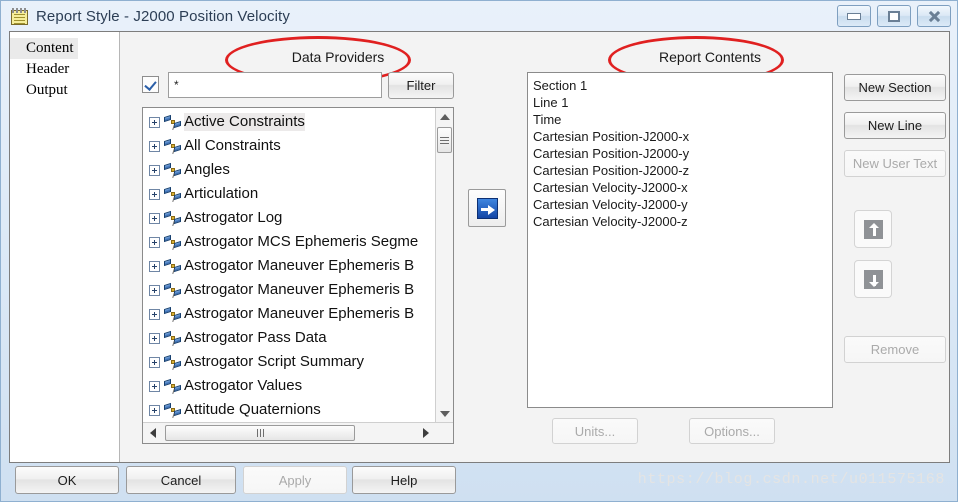 This screenshot has height=502, width=958. Describe the element at coordinates (289, 338) in the screenshot. I see `tree-item: Astrogator Pass Data` at that location.